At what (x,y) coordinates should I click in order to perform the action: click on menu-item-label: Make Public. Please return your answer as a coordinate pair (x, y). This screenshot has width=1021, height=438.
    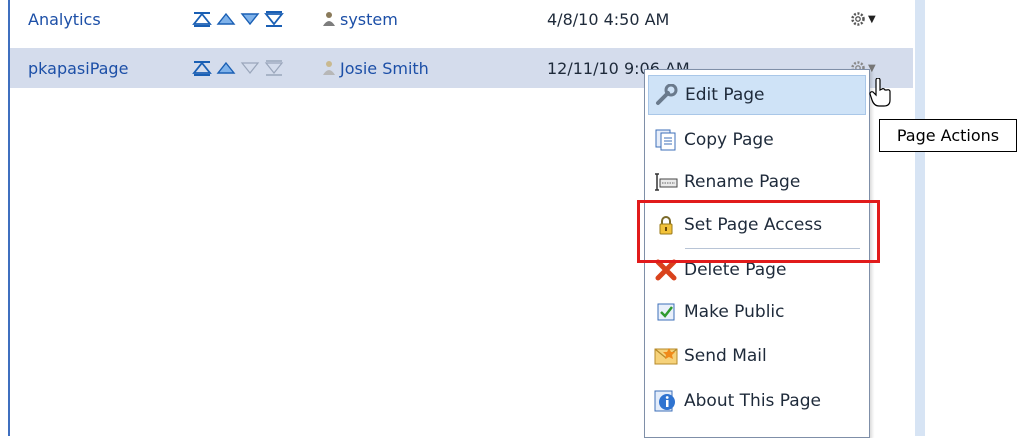
    Looking at the image, I should click on (734, 312).